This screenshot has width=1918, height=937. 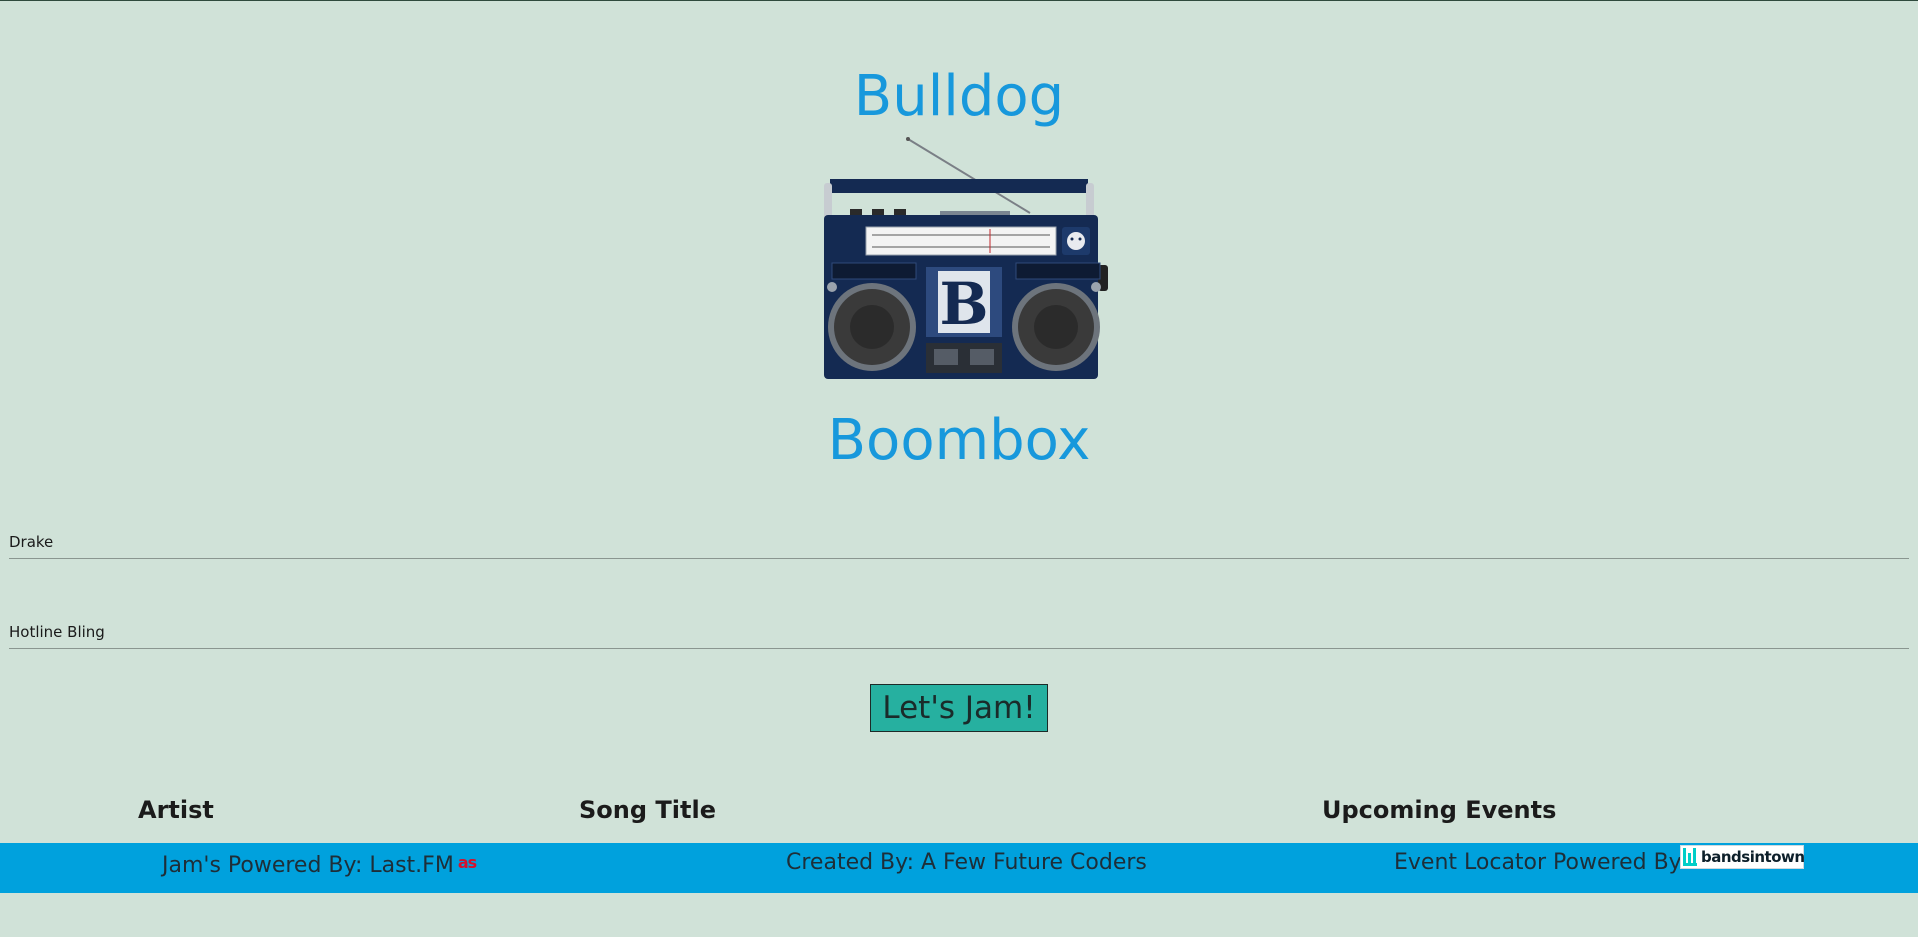 I want to click on artist-input, so click(x=959, y=542).